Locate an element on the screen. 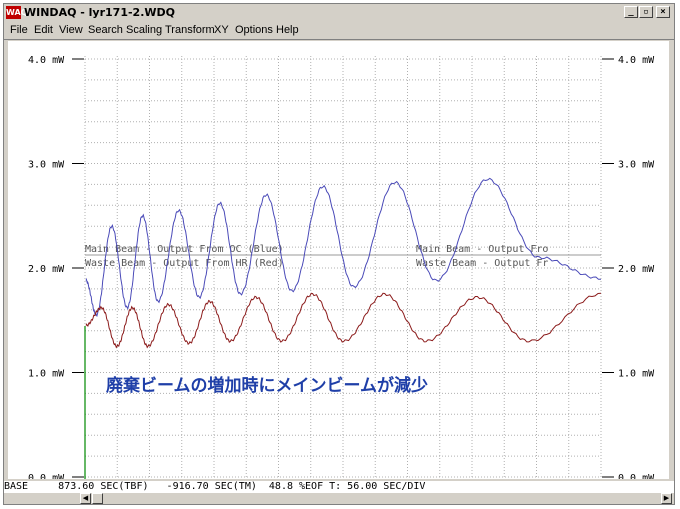 The image size is (680, 509). close-button: × is located at coordinates (663, 12).